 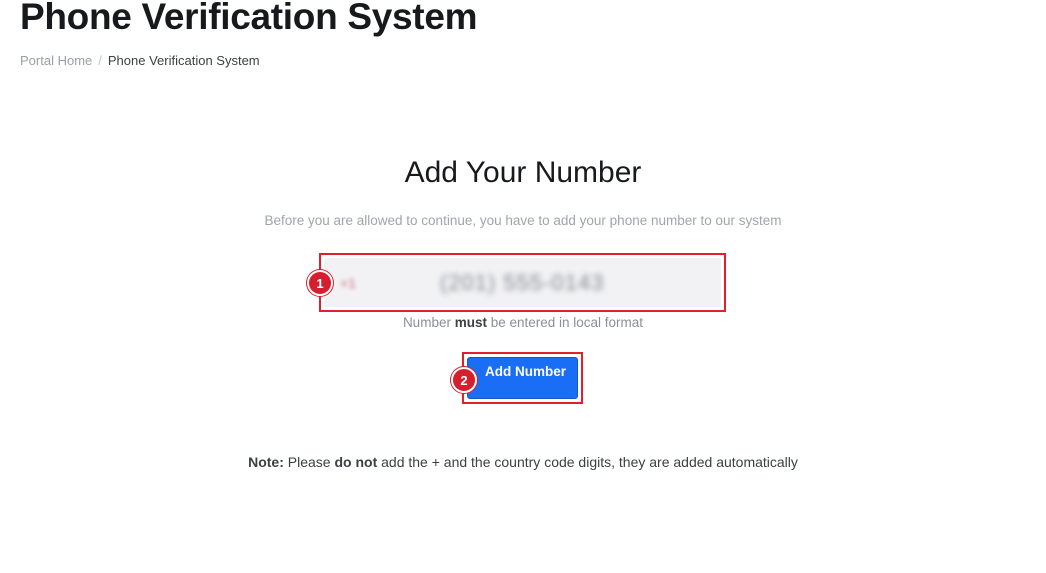 I want to click on note-before: Please, so click(x=309, y=462).